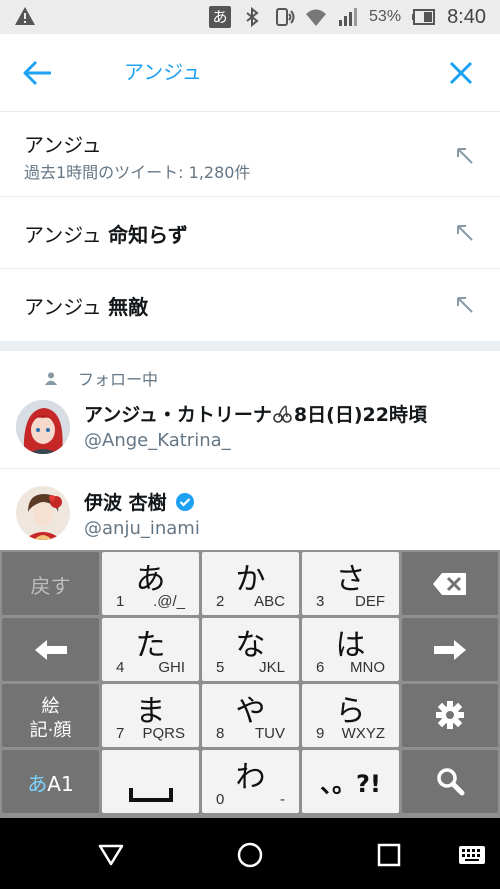 Image resolution: width=500 pixels, height=889 pixels. I want to click on key-letters: DEF, so click(370, 601).